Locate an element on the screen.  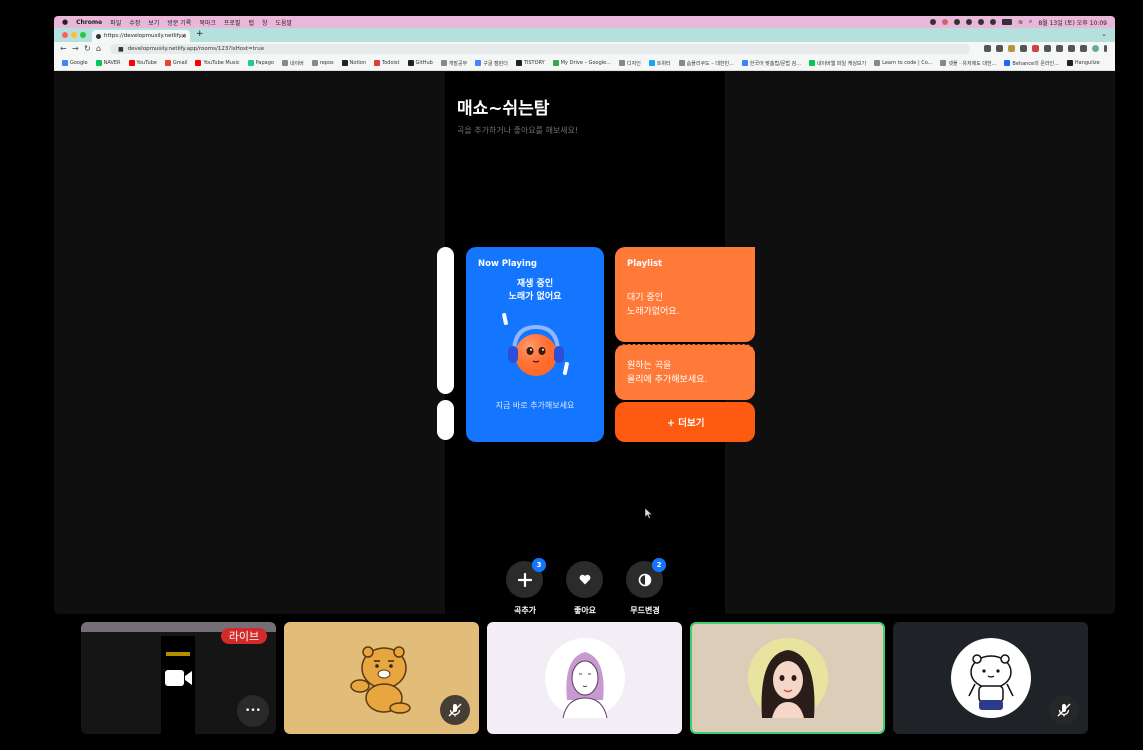
menubar-clock: 8월 13일 (토) 오후 10:09 is located at coordinates (1072, 22).